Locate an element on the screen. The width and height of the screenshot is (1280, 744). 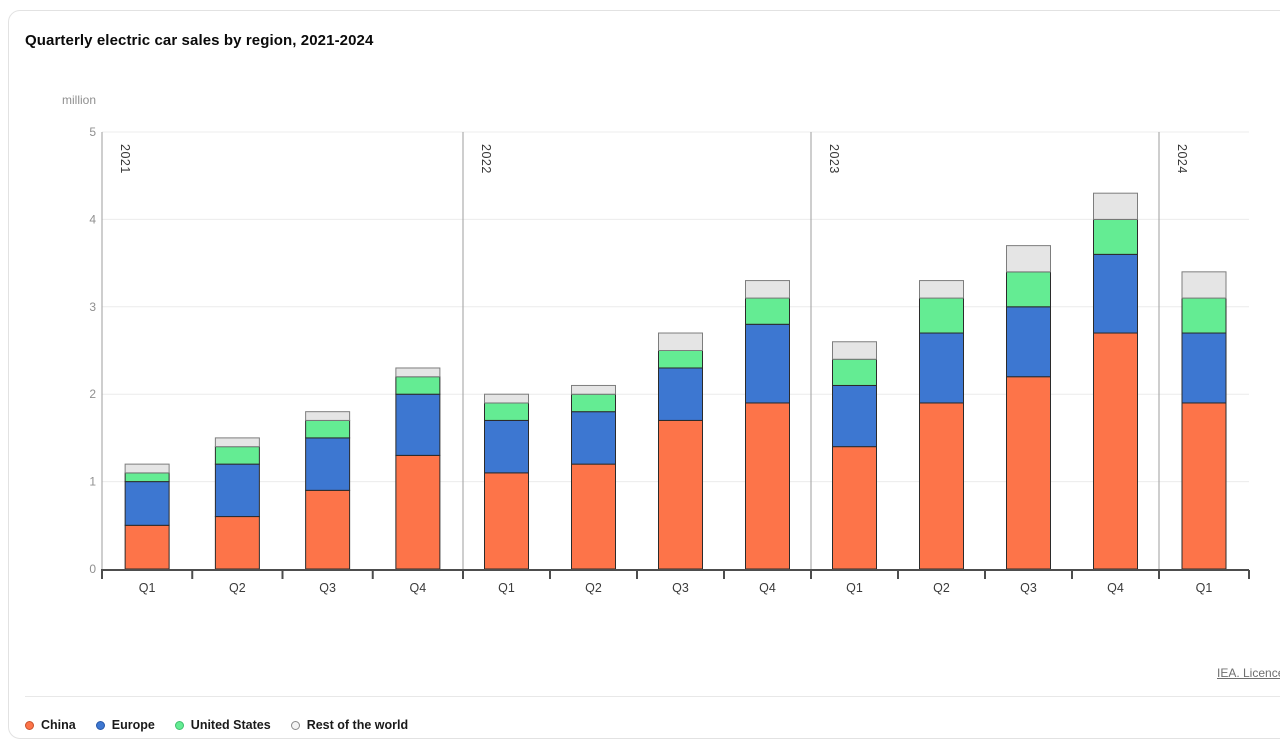
bar-segment-rest-of-the-world-2021-Q3 is located at coordinates (328, 416).